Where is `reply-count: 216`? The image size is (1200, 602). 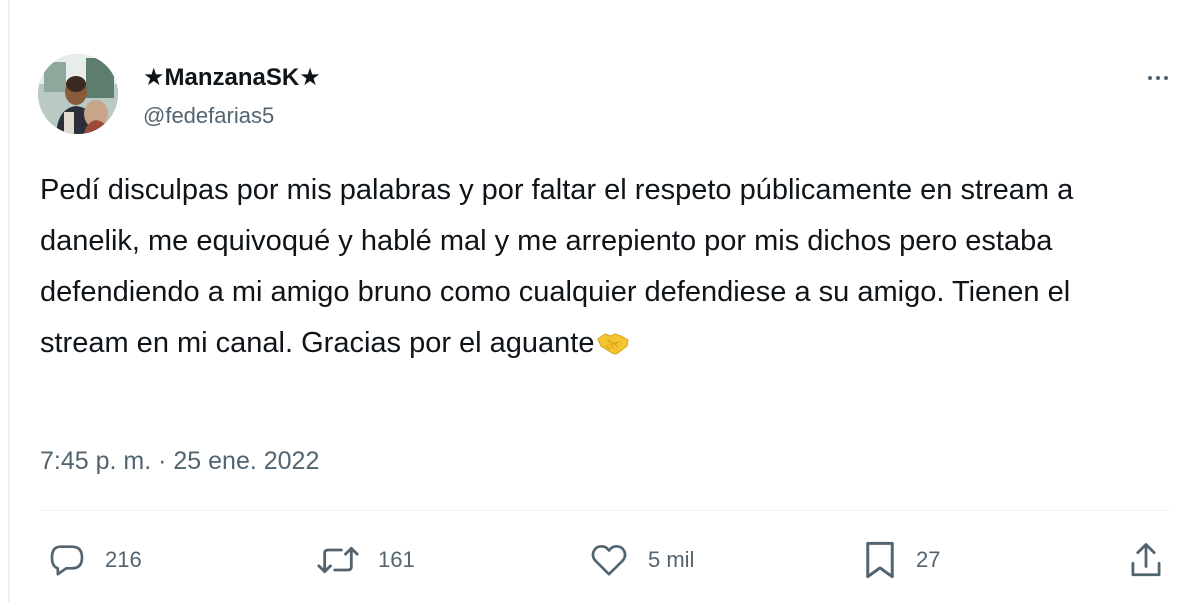 reply-count: 216 is located at coordinates (123, 559).